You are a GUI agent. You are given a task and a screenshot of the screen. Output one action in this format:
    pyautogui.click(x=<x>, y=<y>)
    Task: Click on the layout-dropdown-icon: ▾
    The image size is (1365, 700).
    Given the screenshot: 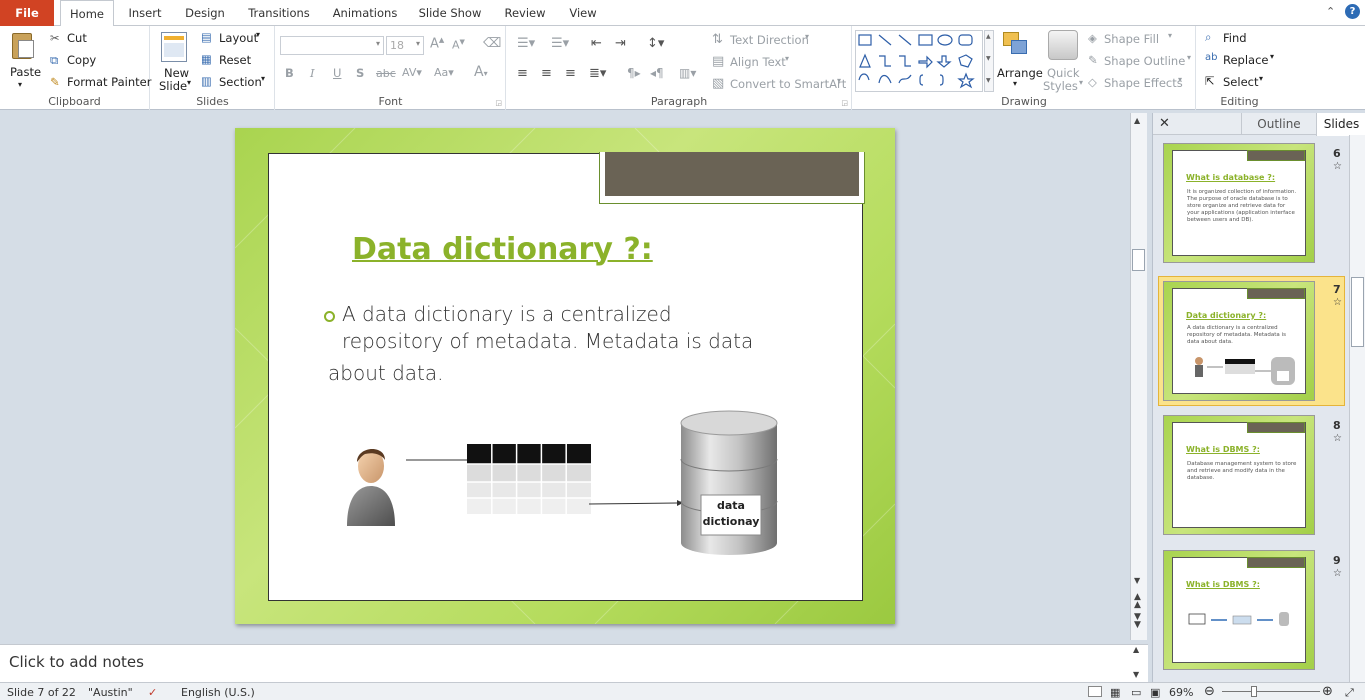 What is the action you would take?
    pyautogui.click(x=258, y=34)
    